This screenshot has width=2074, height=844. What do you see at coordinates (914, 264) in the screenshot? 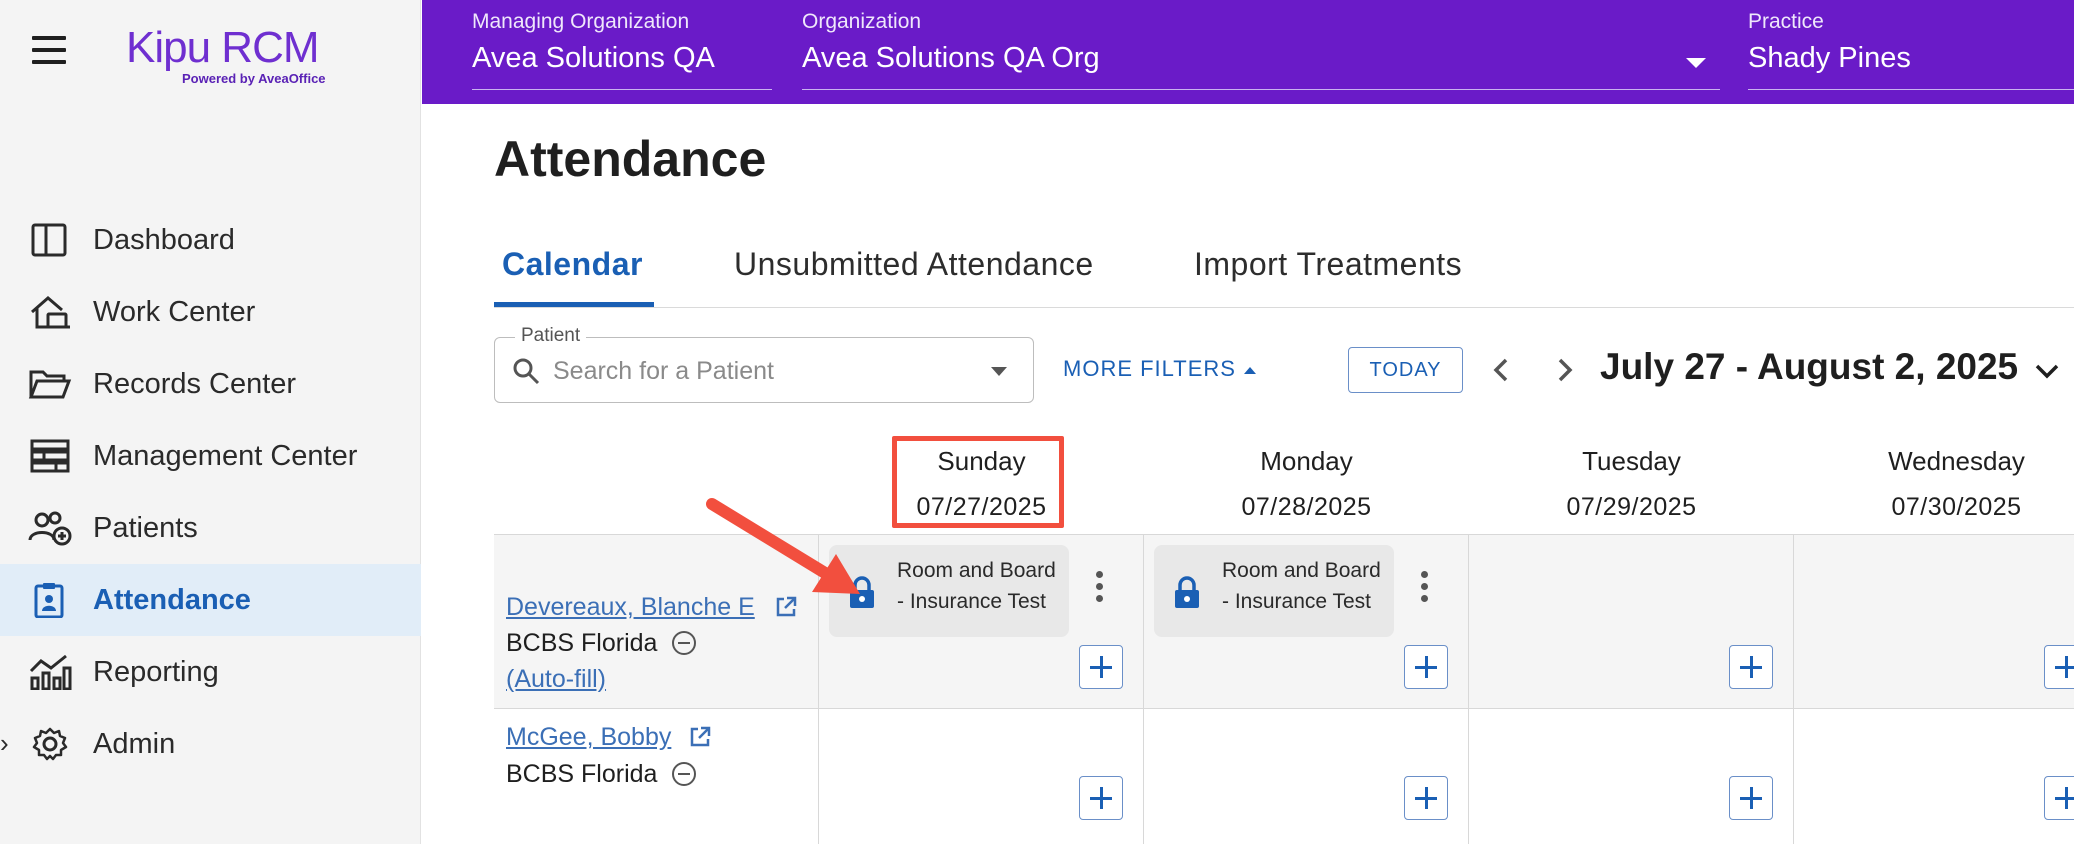
I see `tab-unsubmitted-attendance: Unsubmitted Attendance` at bounding box center [914, 264].